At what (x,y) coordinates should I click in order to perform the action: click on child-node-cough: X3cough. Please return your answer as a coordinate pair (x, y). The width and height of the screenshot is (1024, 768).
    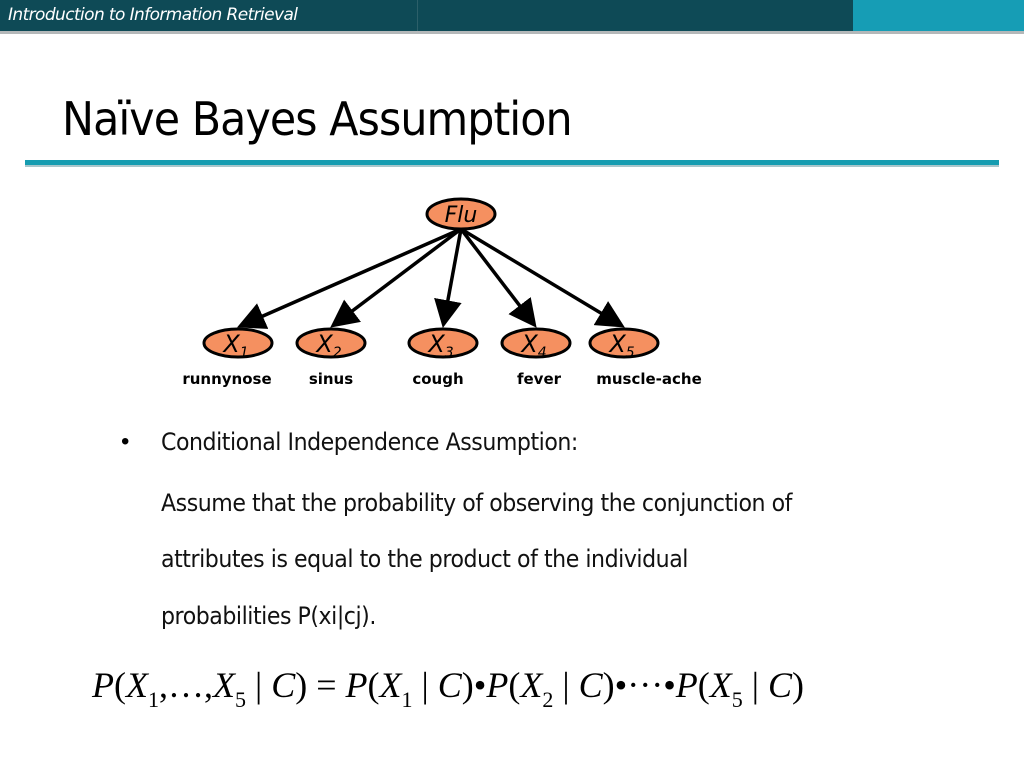
    Looking at the image, I should click on (443, 357).